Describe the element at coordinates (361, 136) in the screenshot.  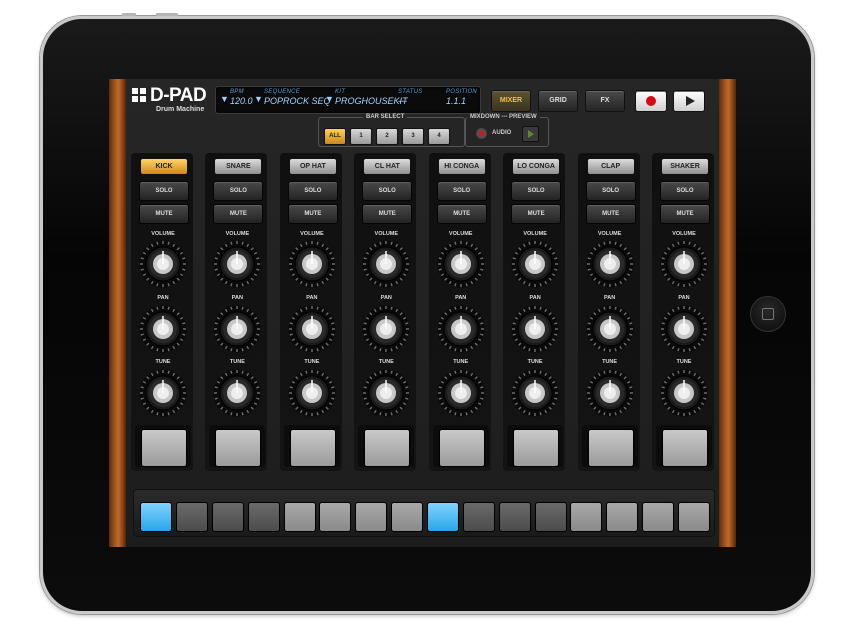
I see `bar-select-1: 1` at that location.